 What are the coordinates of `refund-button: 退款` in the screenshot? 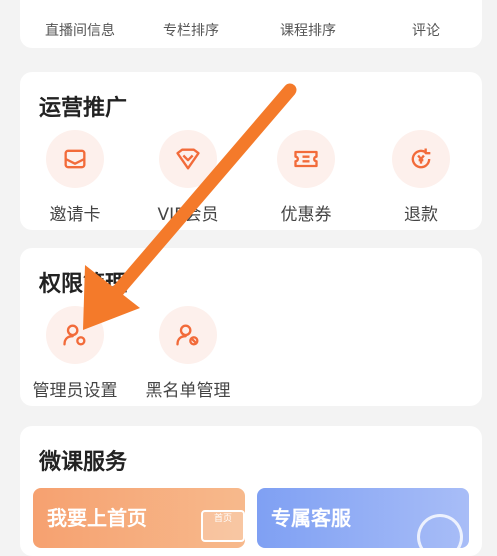 It's located at (421, 177).